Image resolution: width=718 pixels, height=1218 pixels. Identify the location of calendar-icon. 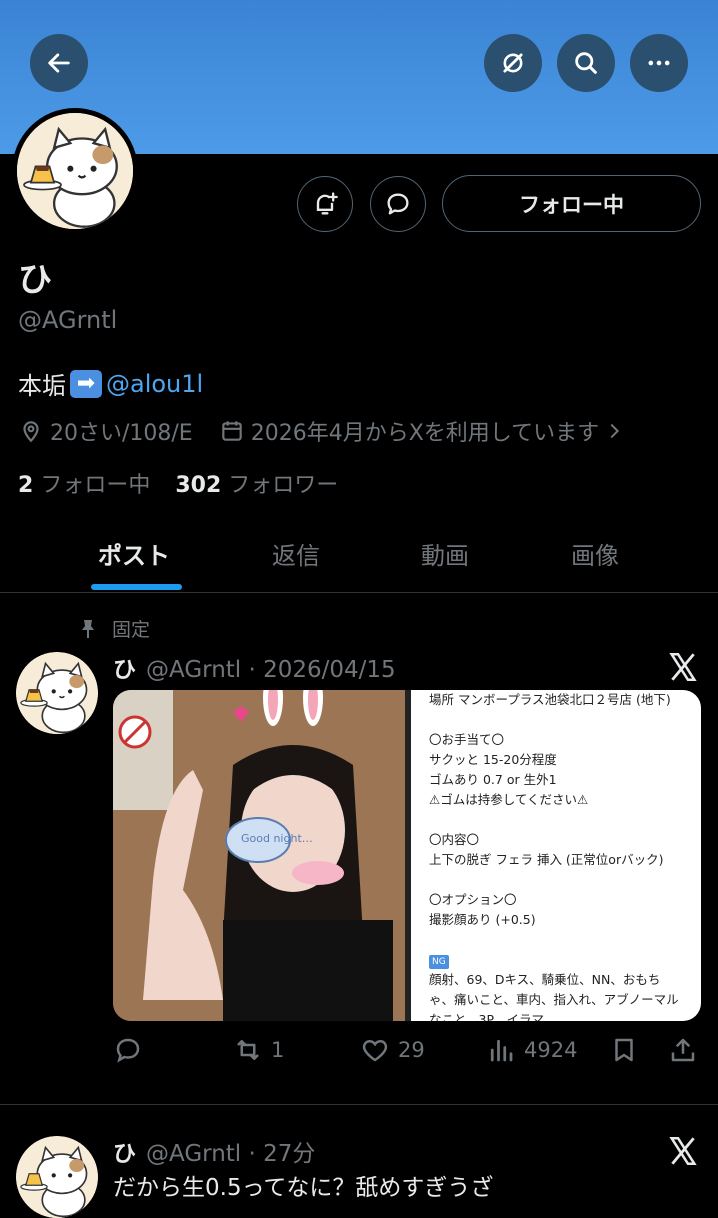
(231, 431).